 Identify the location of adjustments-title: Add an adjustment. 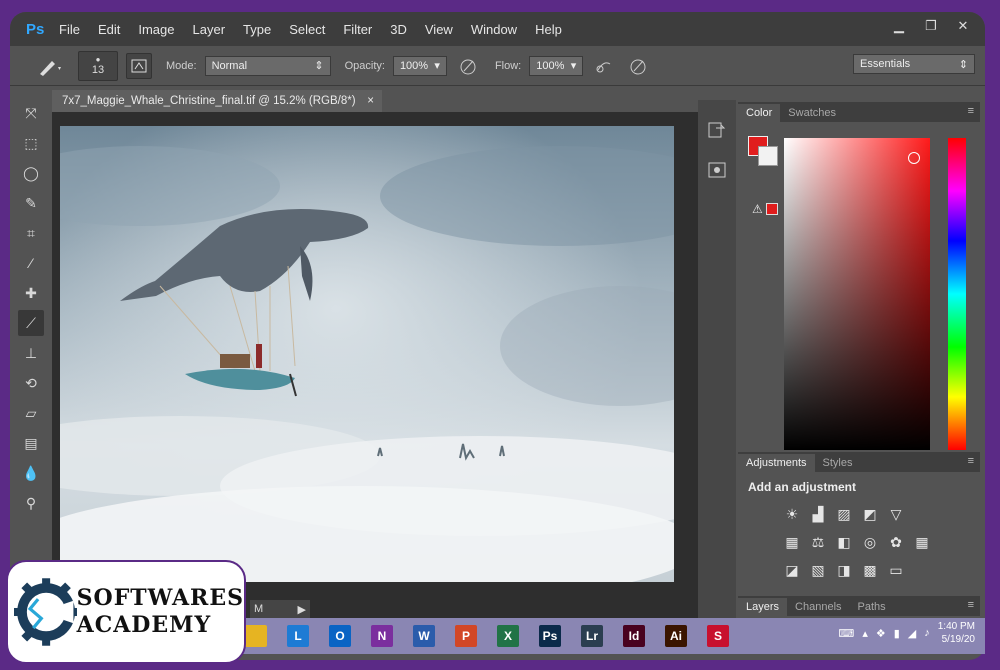
(802, 487).